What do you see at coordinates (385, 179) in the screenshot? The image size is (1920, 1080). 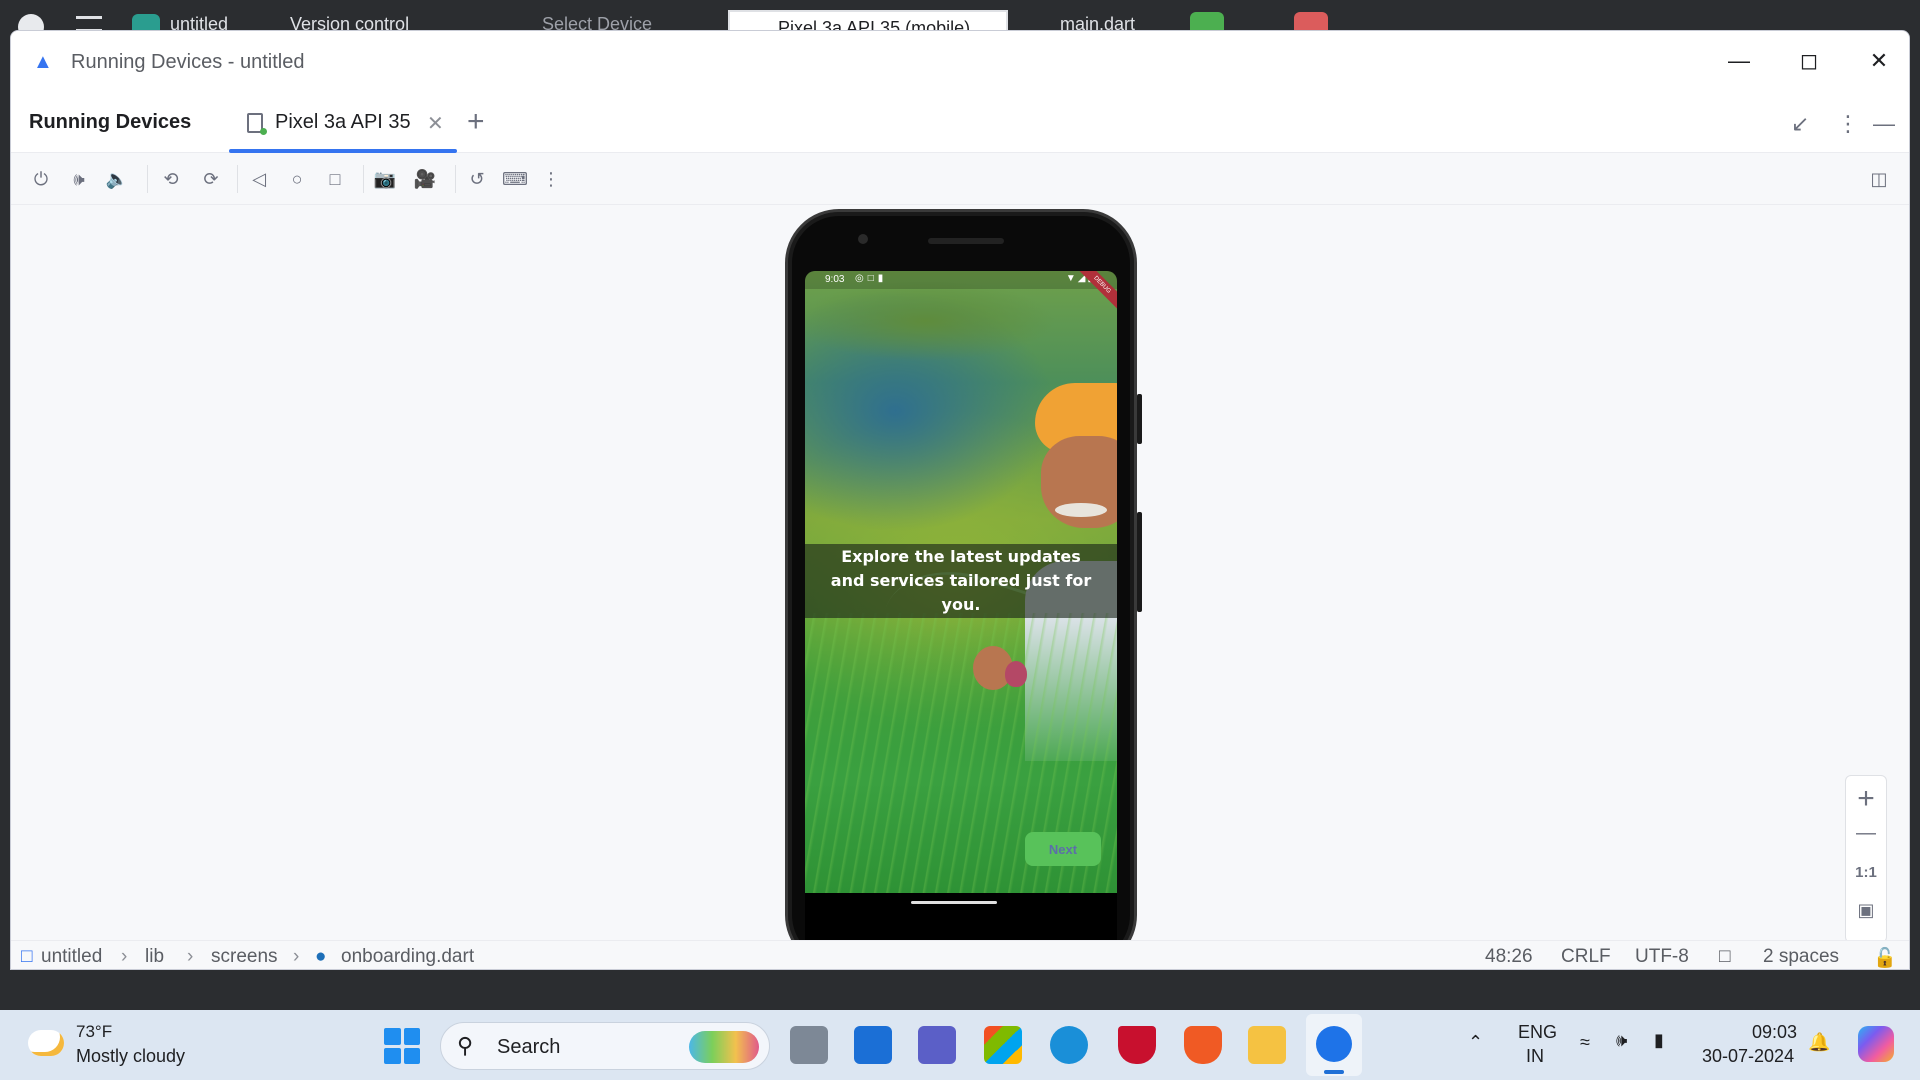 I see `screenshot-icon: 📷` at bounding box center [385, 179].